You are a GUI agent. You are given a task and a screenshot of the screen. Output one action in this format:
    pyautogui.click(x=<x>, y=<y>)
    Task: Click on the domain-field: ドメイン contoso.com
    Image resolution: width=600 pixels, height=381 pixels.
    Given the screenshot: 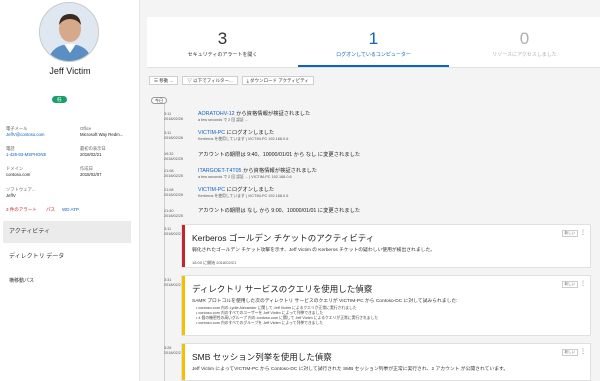 What is the action you would take?
    pyautogui.click(x=18, y=171)
    